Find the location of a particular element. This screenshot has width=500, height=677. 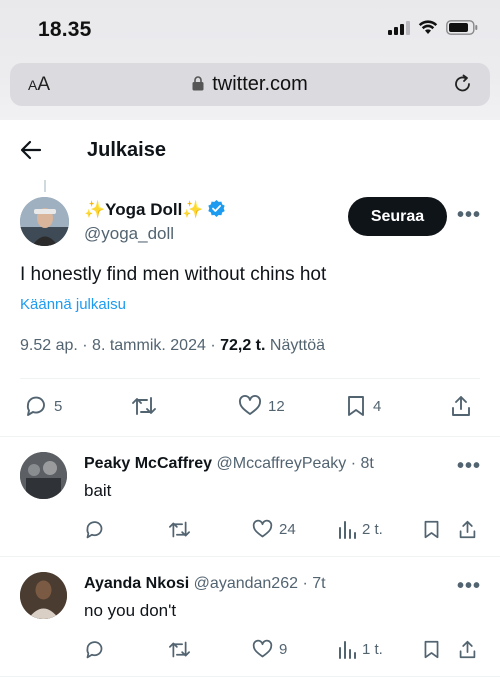

bookmark-button: 4 is located at coordinates (363, 406).